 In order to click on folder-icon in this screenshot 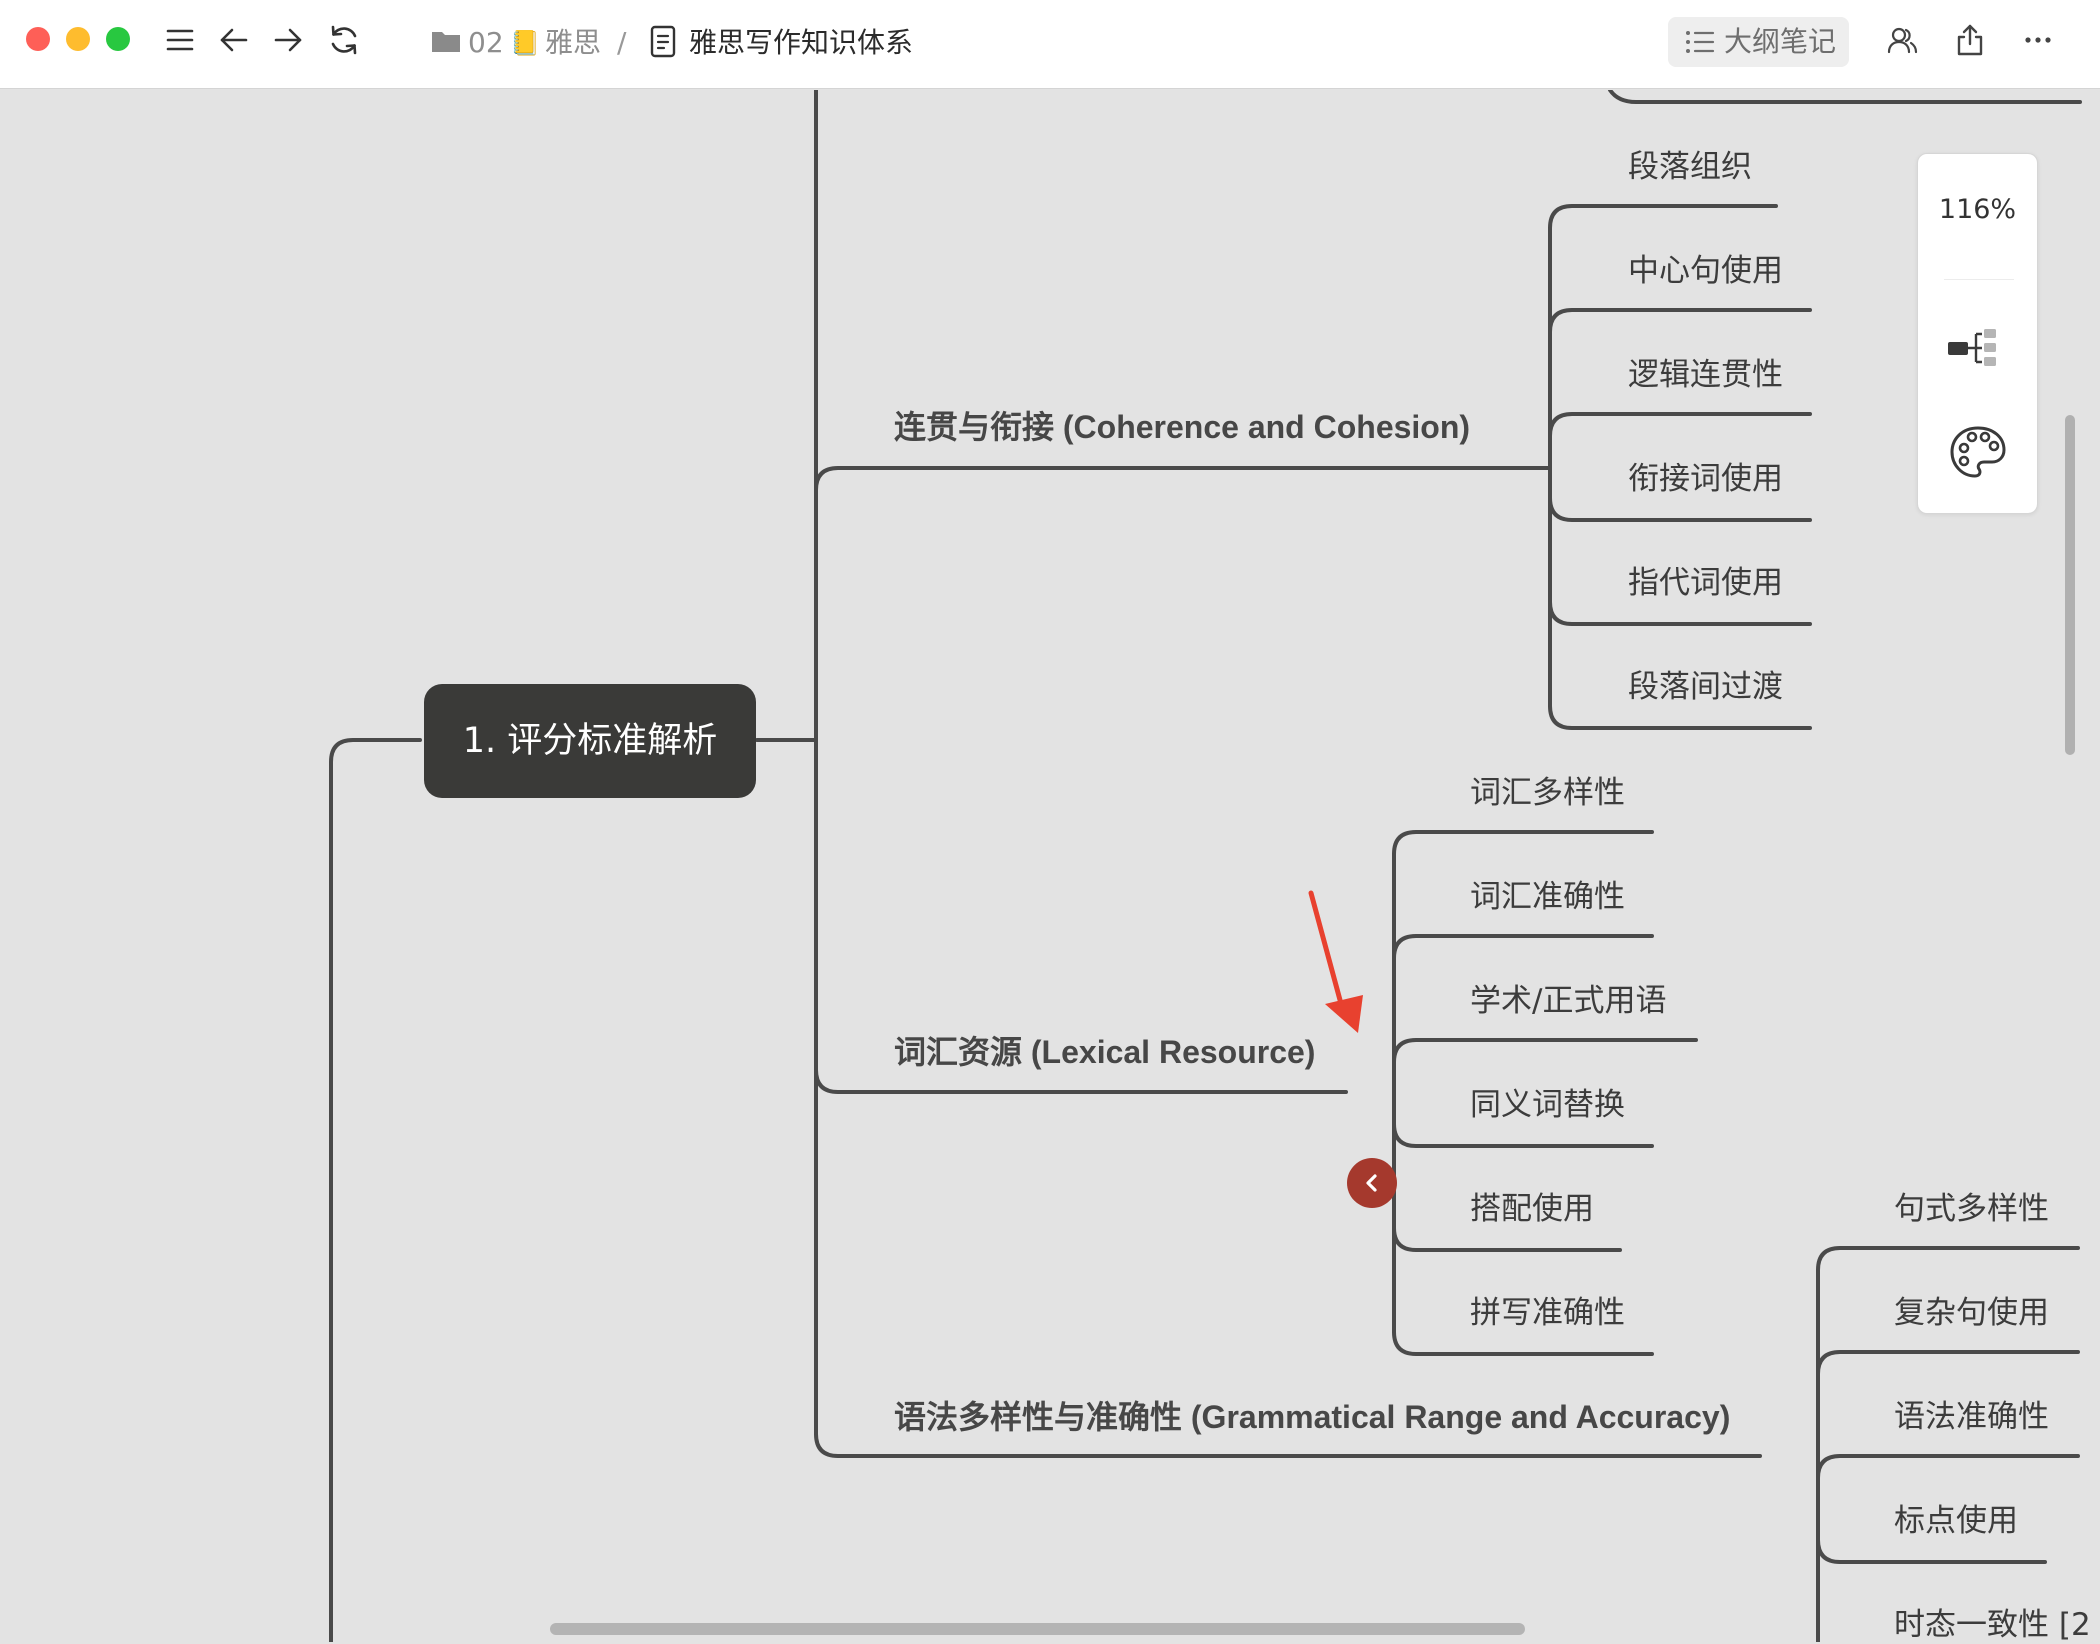, I will do `click(446, 42)`.